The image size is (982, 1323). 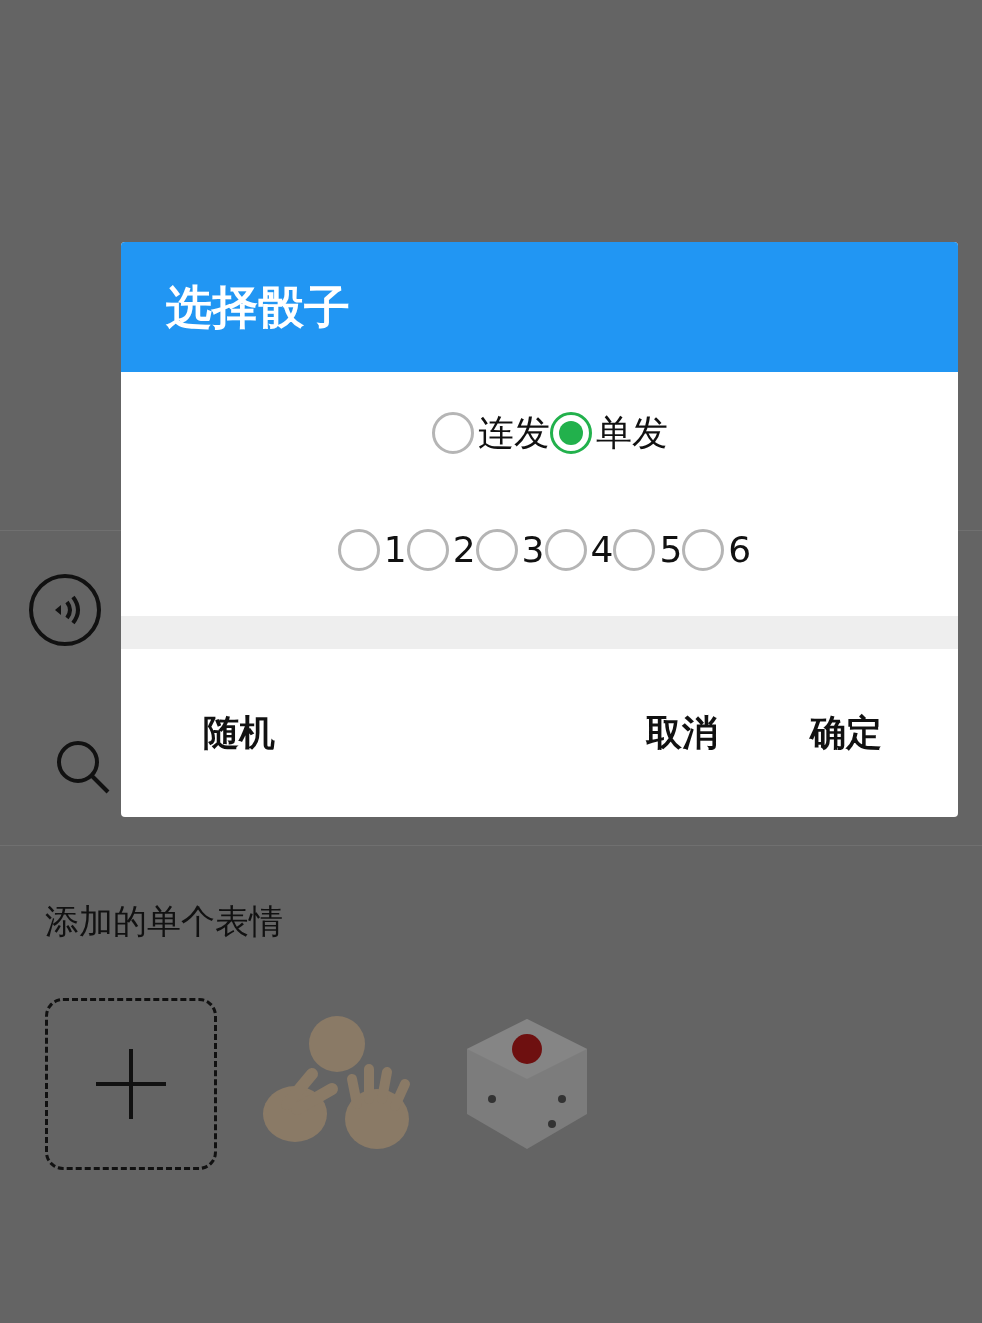 I want to click on speaker-icon, so click(x=65, y=609).